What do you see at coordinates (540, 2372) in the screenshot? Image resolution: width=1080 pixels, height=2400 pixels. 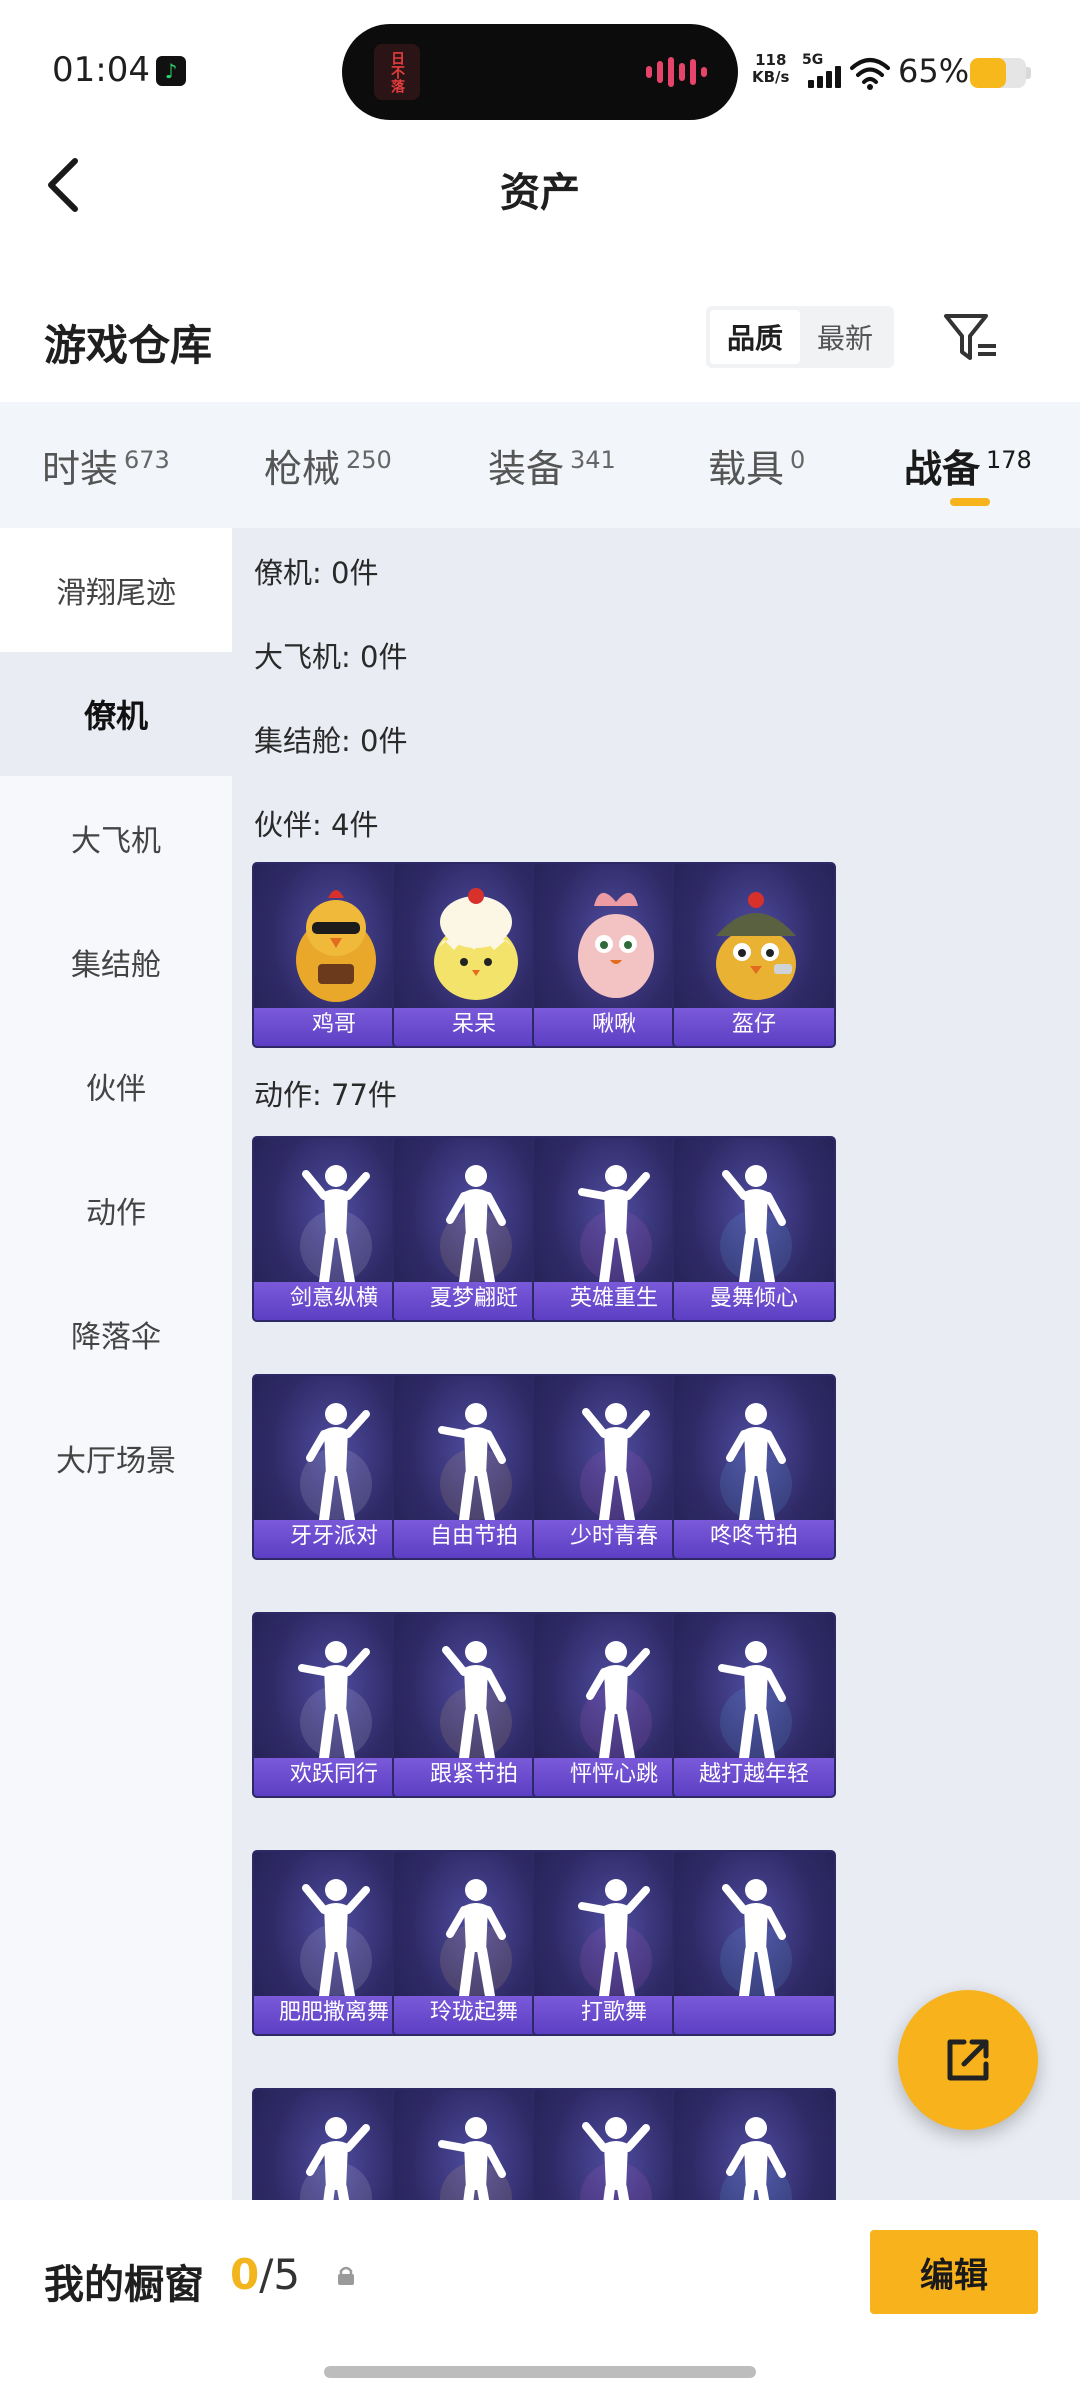 I see `home-indicator` at bounding box center [540, 2372].